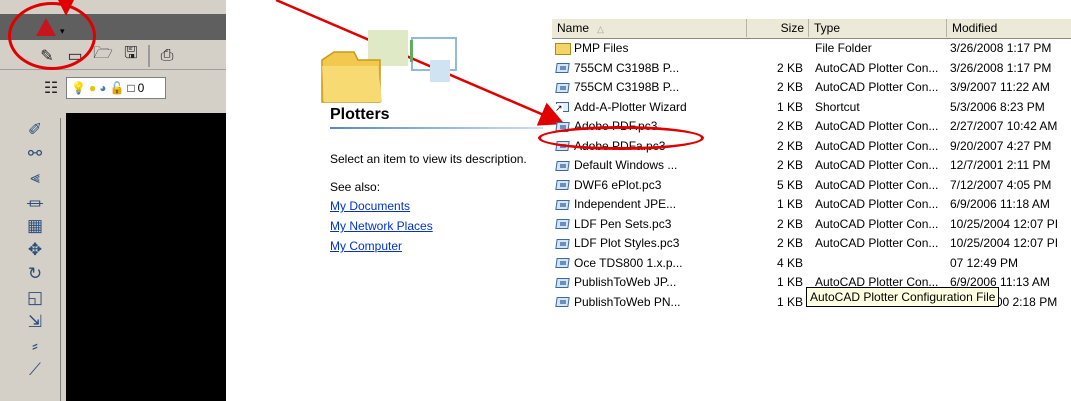 The image size is (1071, 401). Describe the element at coordinates (1001, 67) in the screenshot. I see `file-modified: 3/26/2008 1:17 PM` at that location.